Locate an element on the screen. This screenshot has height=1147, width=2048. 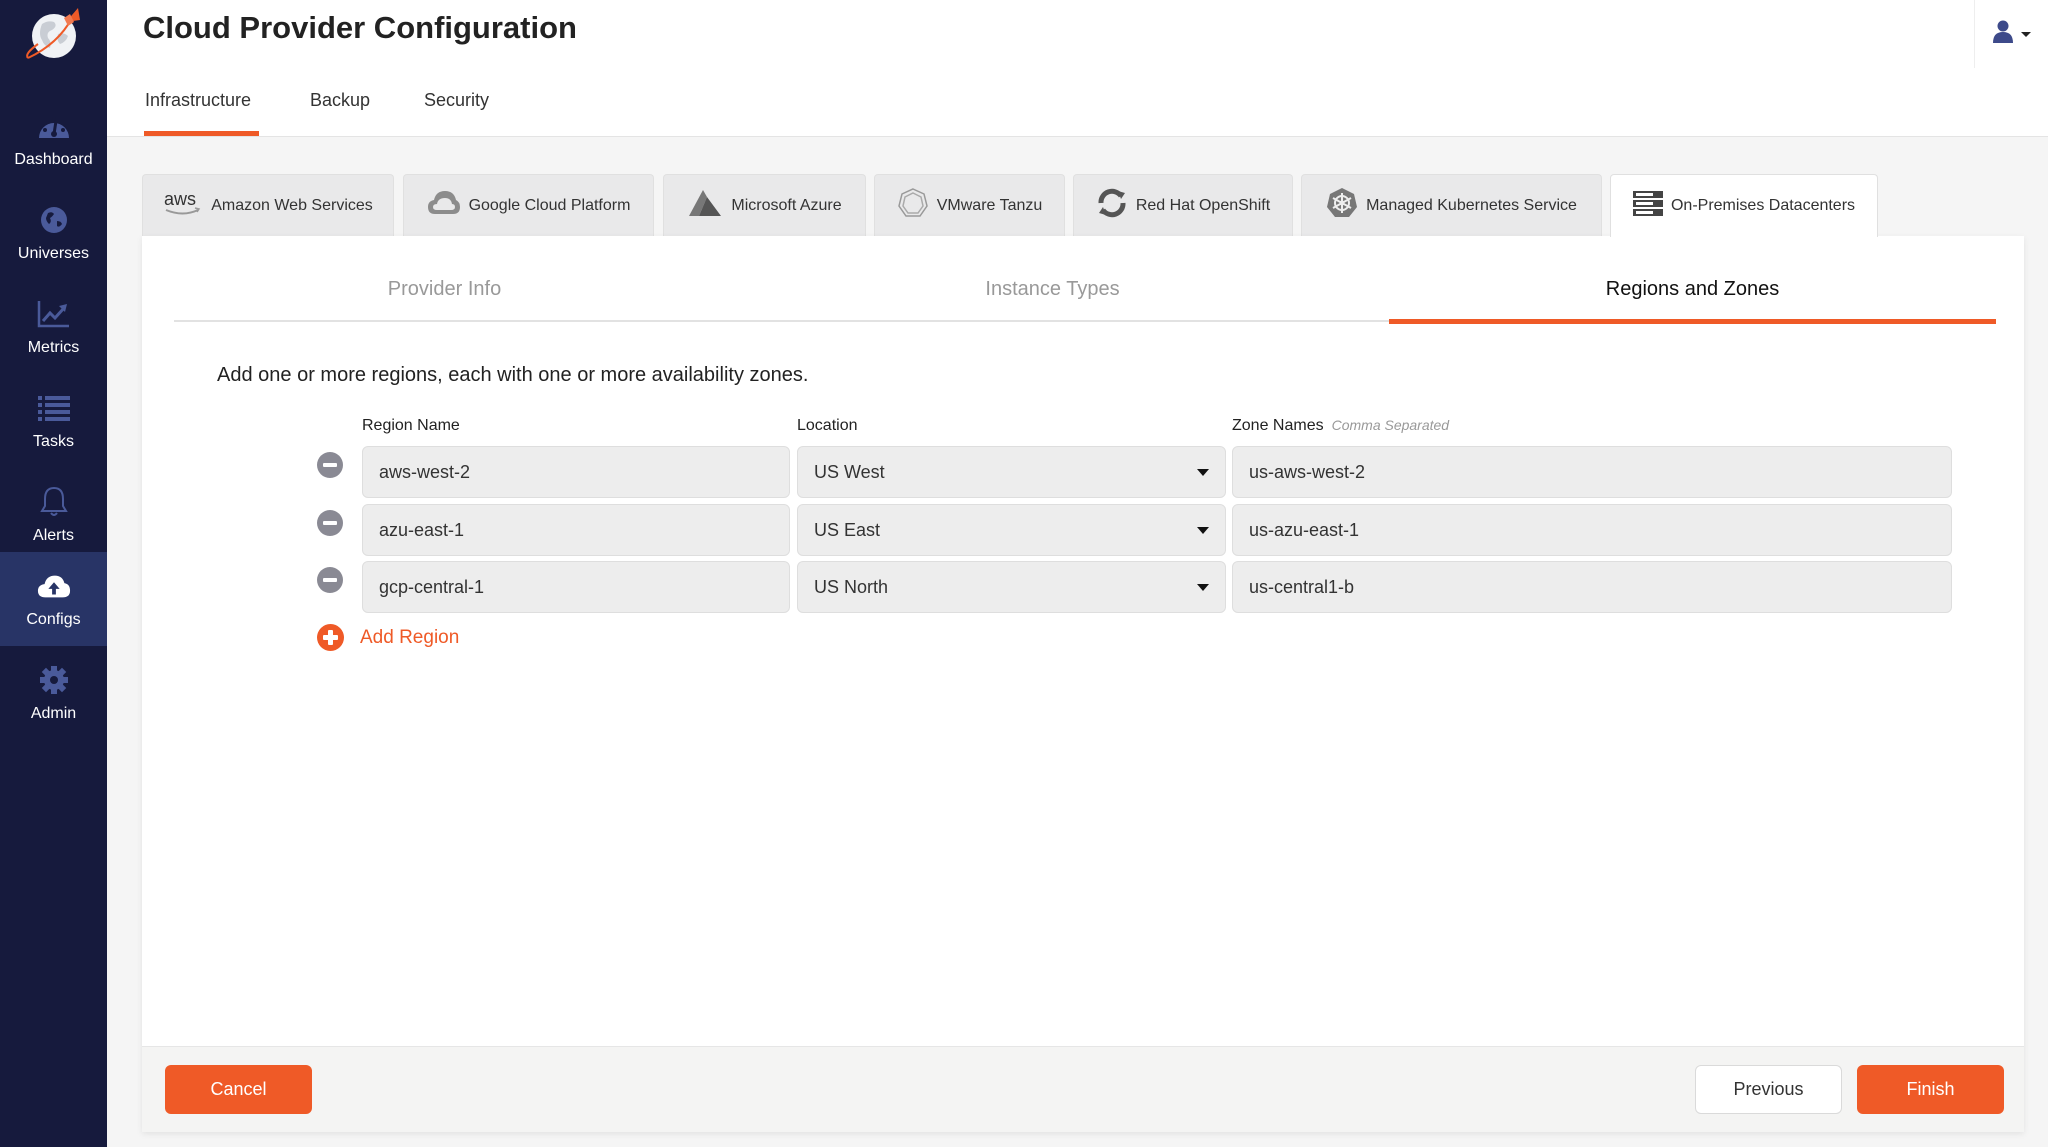
provider-tab-label: VMware Tanzu is located at coordinates (989, 205).